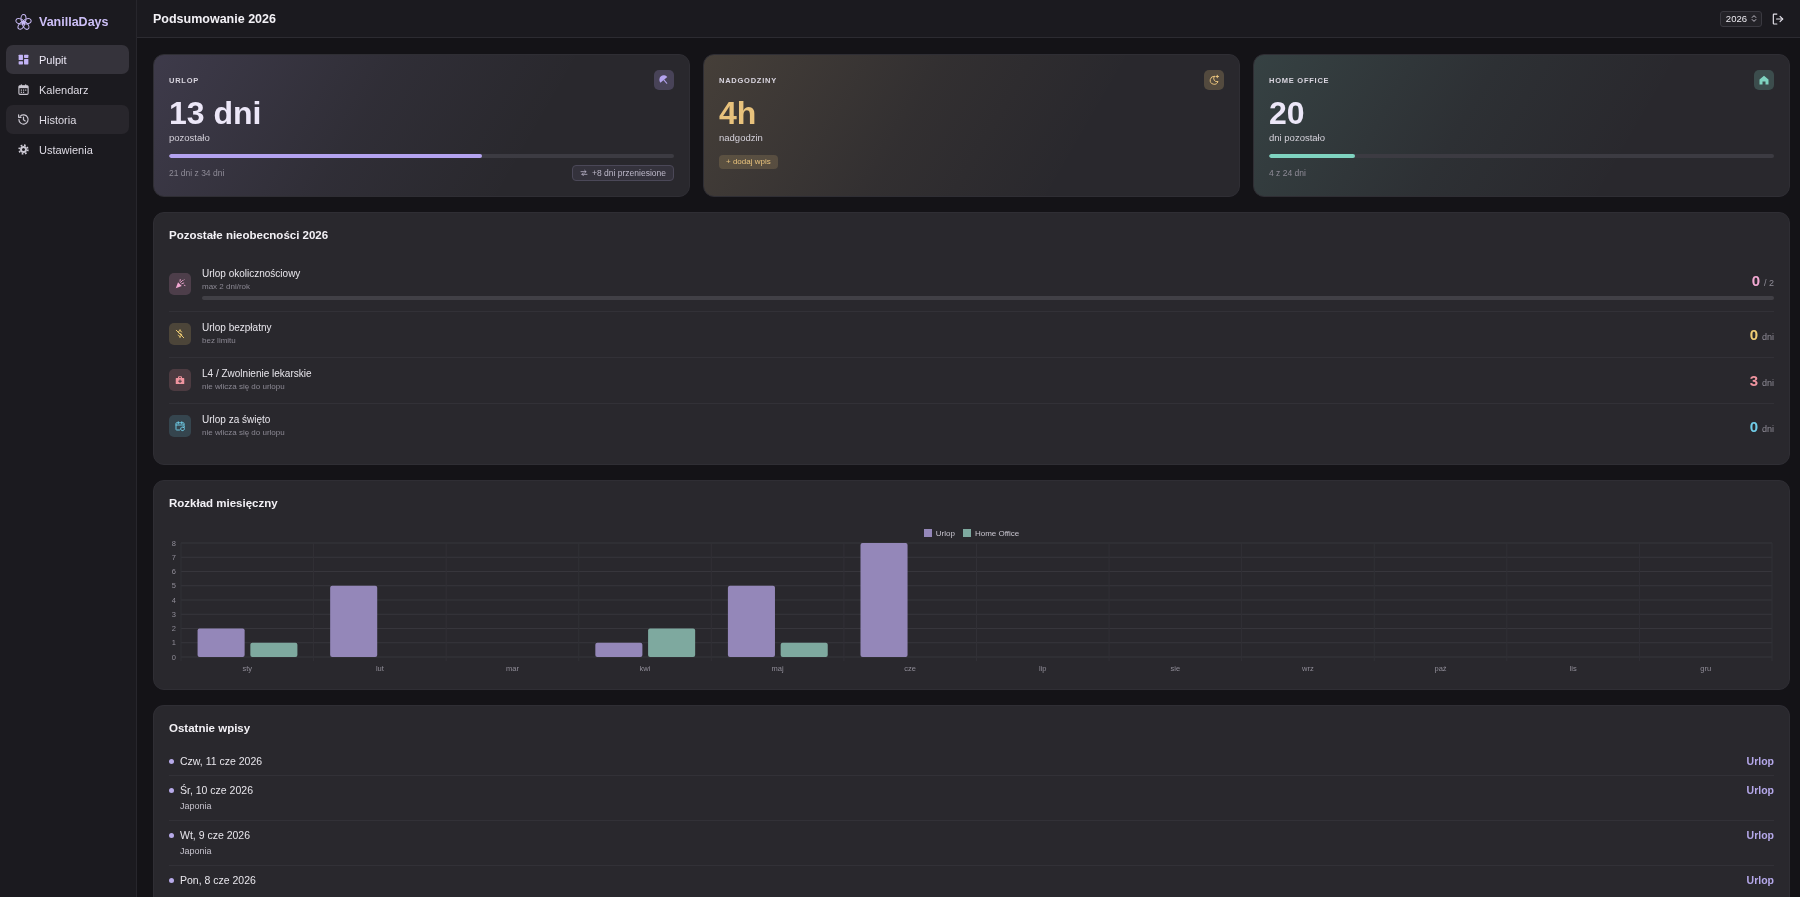  What do you see at coordinates (214, 18) in the screenshot?
I see `page-title: Podsumowanie 2026` at bounding box center [214, 18].